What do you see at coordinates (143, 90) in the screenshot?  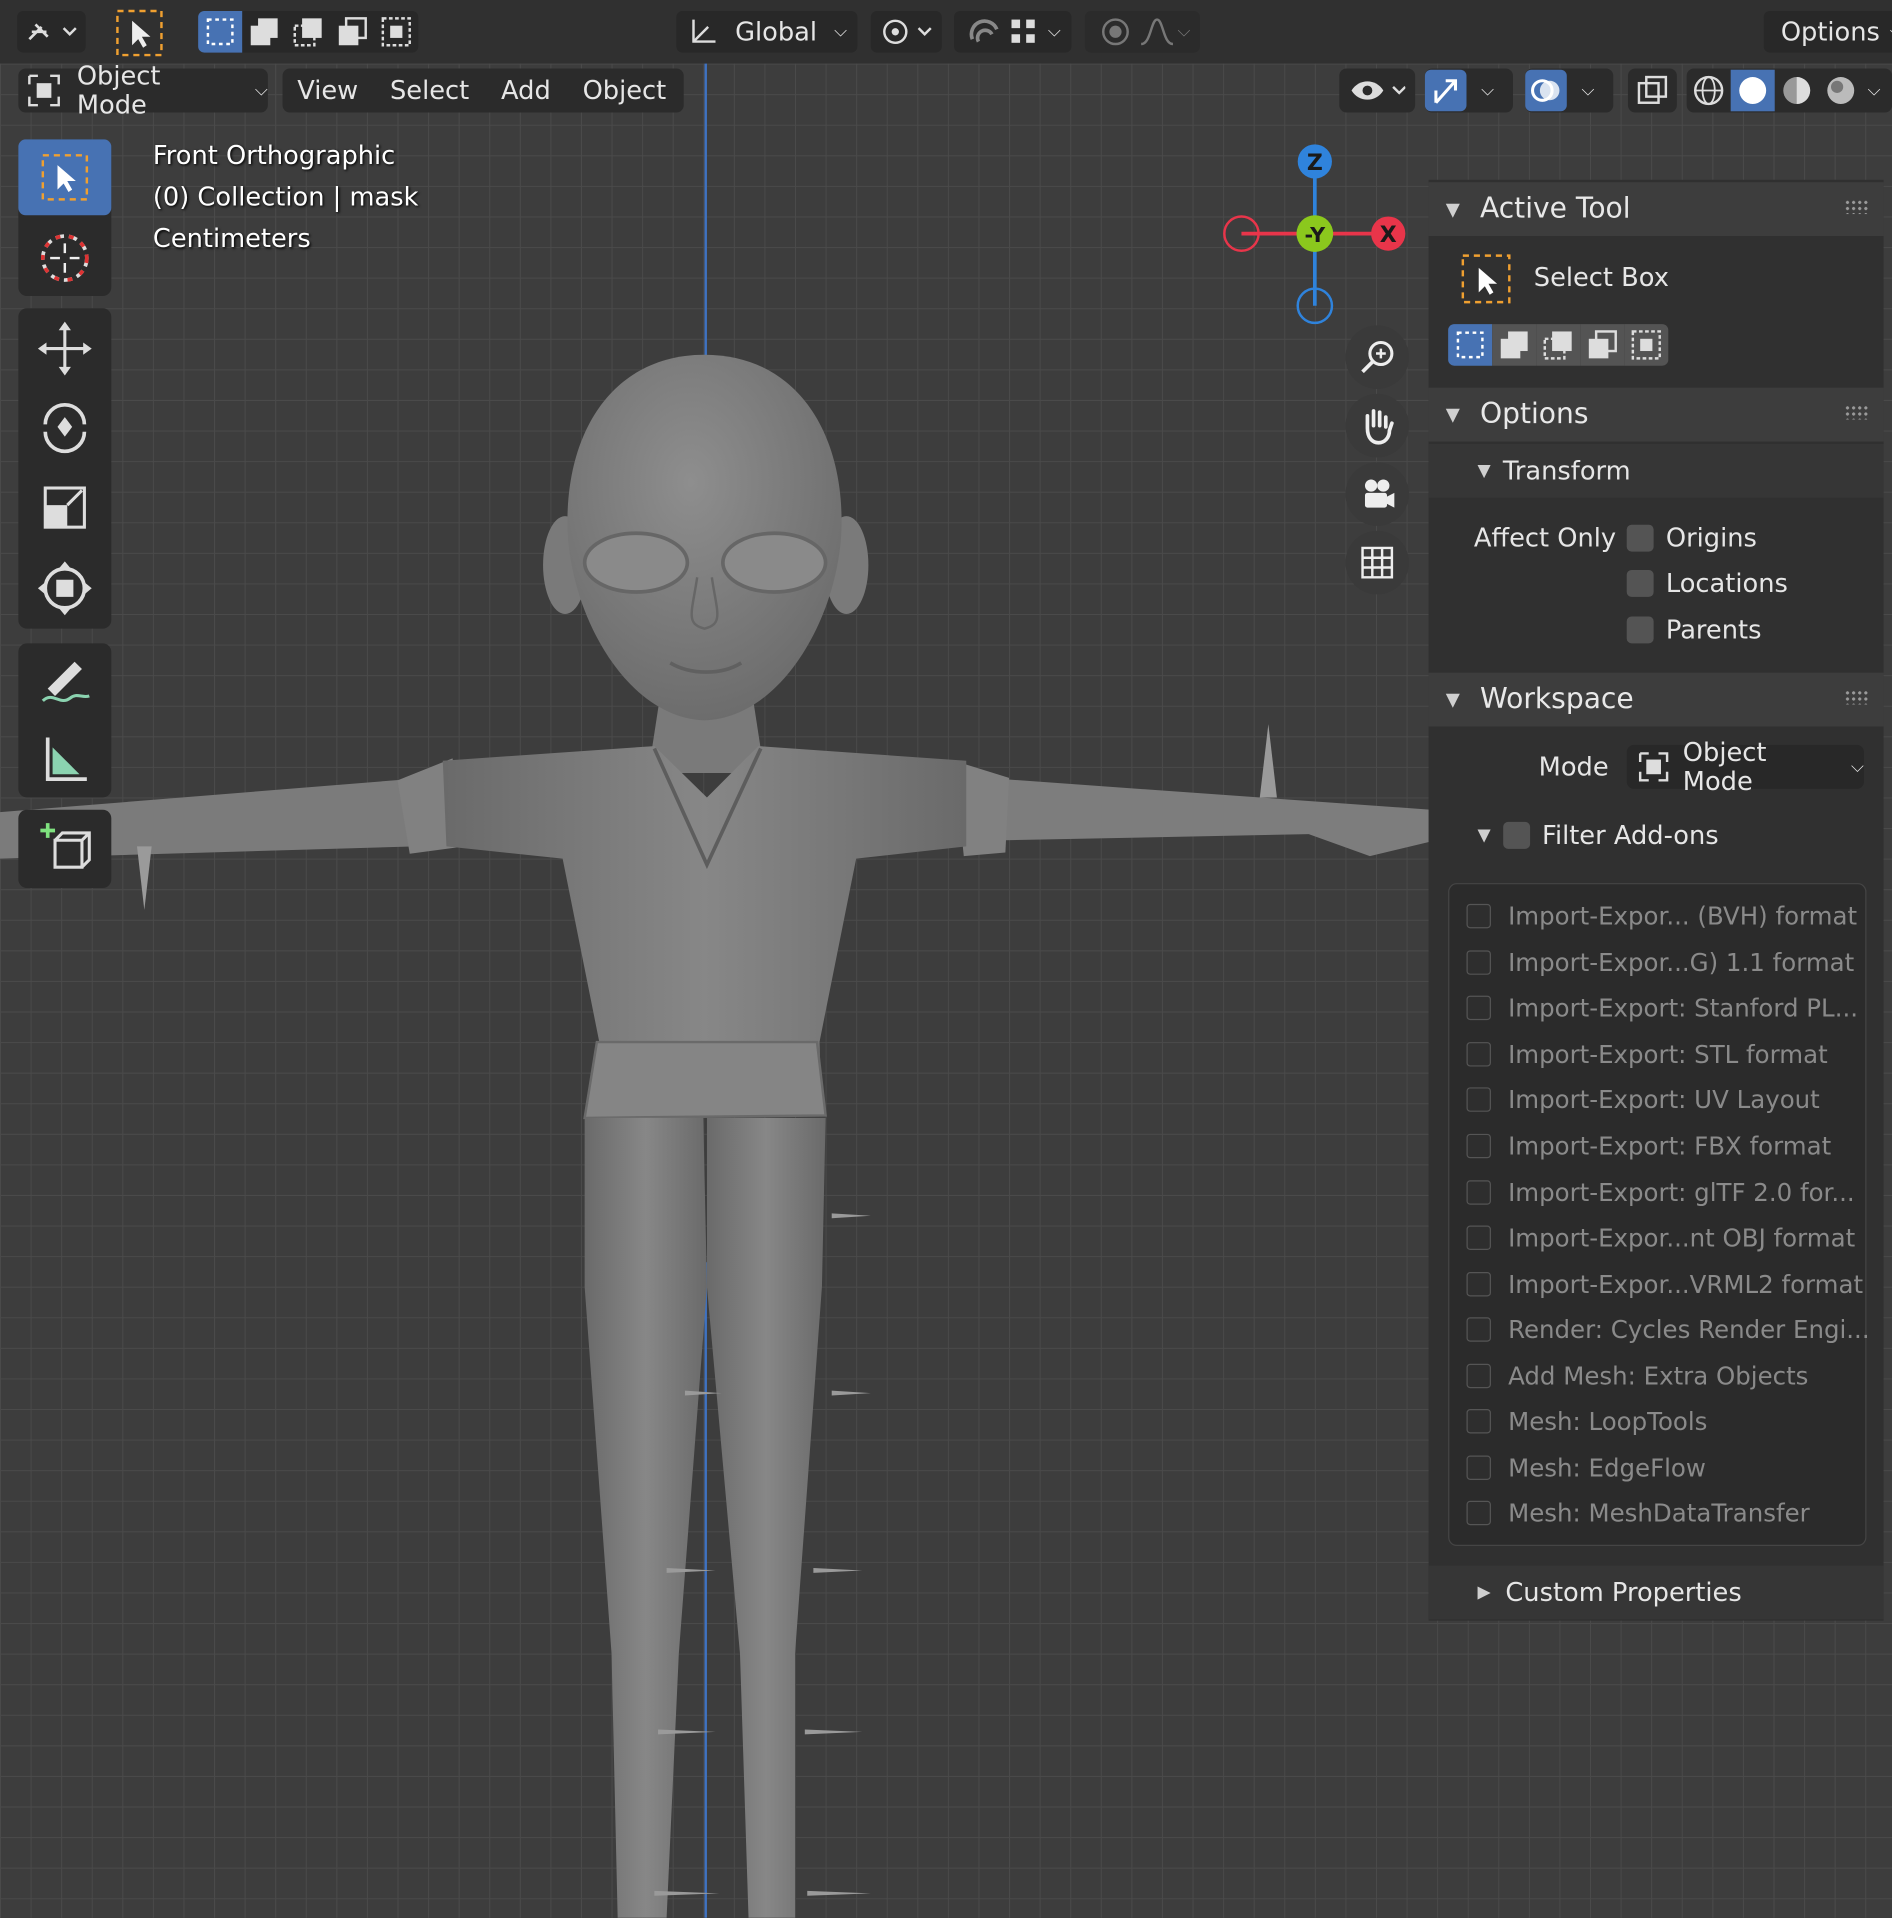 I see `mode-dropdown: Object Mode ⌵` at bounding box center [143, 90].